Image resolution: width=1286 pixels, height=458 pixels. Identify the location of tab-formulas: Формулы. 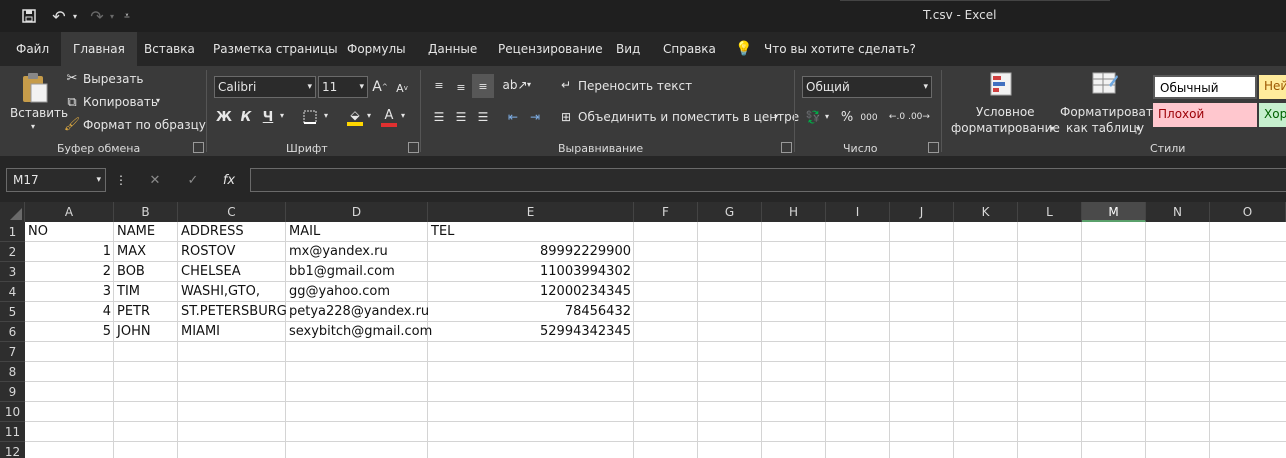
(376, 49).